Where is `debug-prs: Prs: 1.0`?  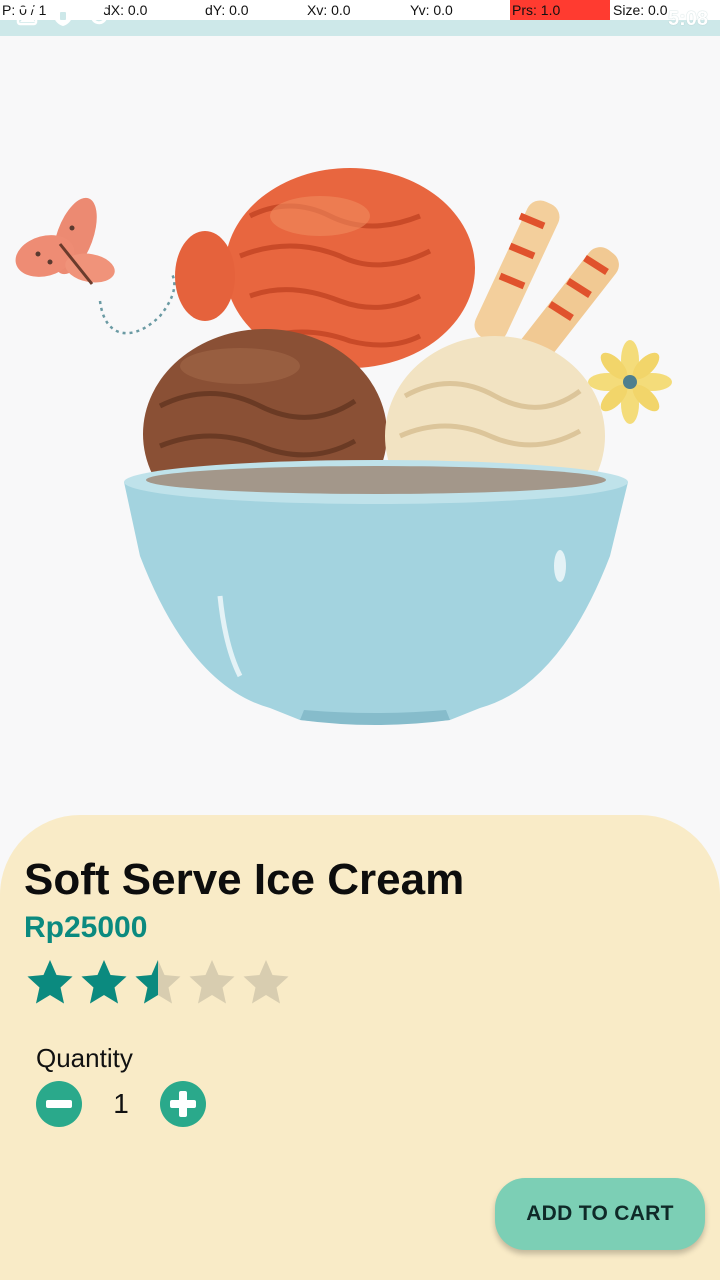
debug-prs: Prs: 1.0 is located at coordinates (560, 10).